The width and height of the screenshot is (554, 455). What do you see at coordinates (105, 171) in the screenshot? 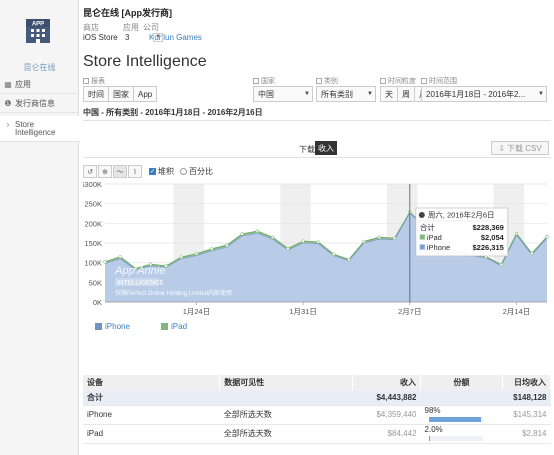
I see `zoom-icon: ⊕` at bounding box center [105, 171].